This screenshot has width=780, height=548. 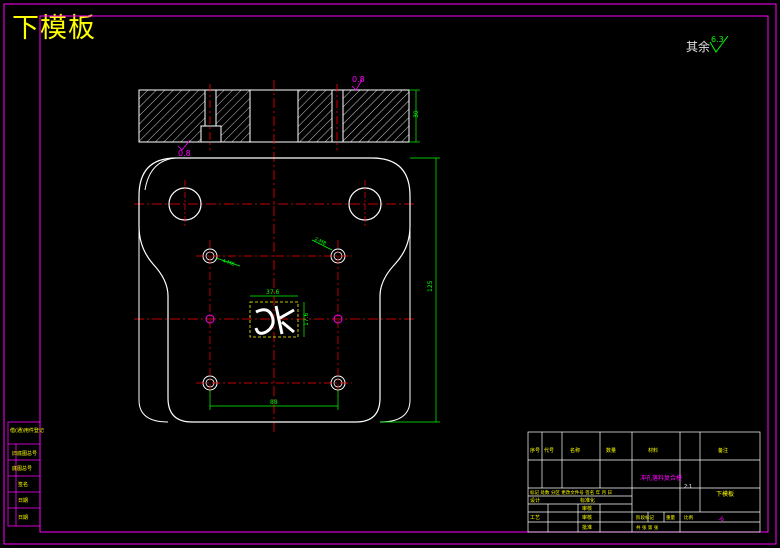 What do you see at coordinates (587, 508) in the screenshot?
I see `tb-check: 审核` at bounding box center [587, 508].